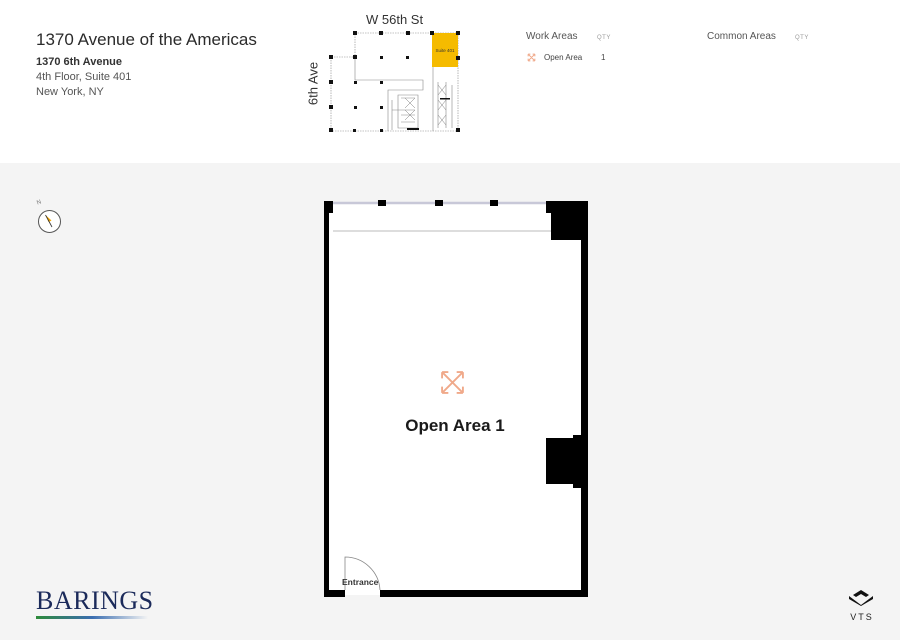 The width and height of the screenshot is (900, 640). I want to click on key-plan: Suite 401, so click(394, 81).